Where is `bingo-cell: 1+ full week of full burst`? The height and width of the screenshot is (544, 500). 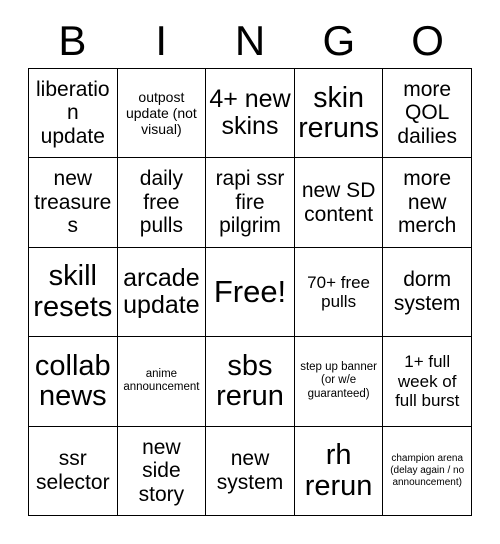
bingo-cell: 1+ full week of full burst is located at coordinates (427, 382).